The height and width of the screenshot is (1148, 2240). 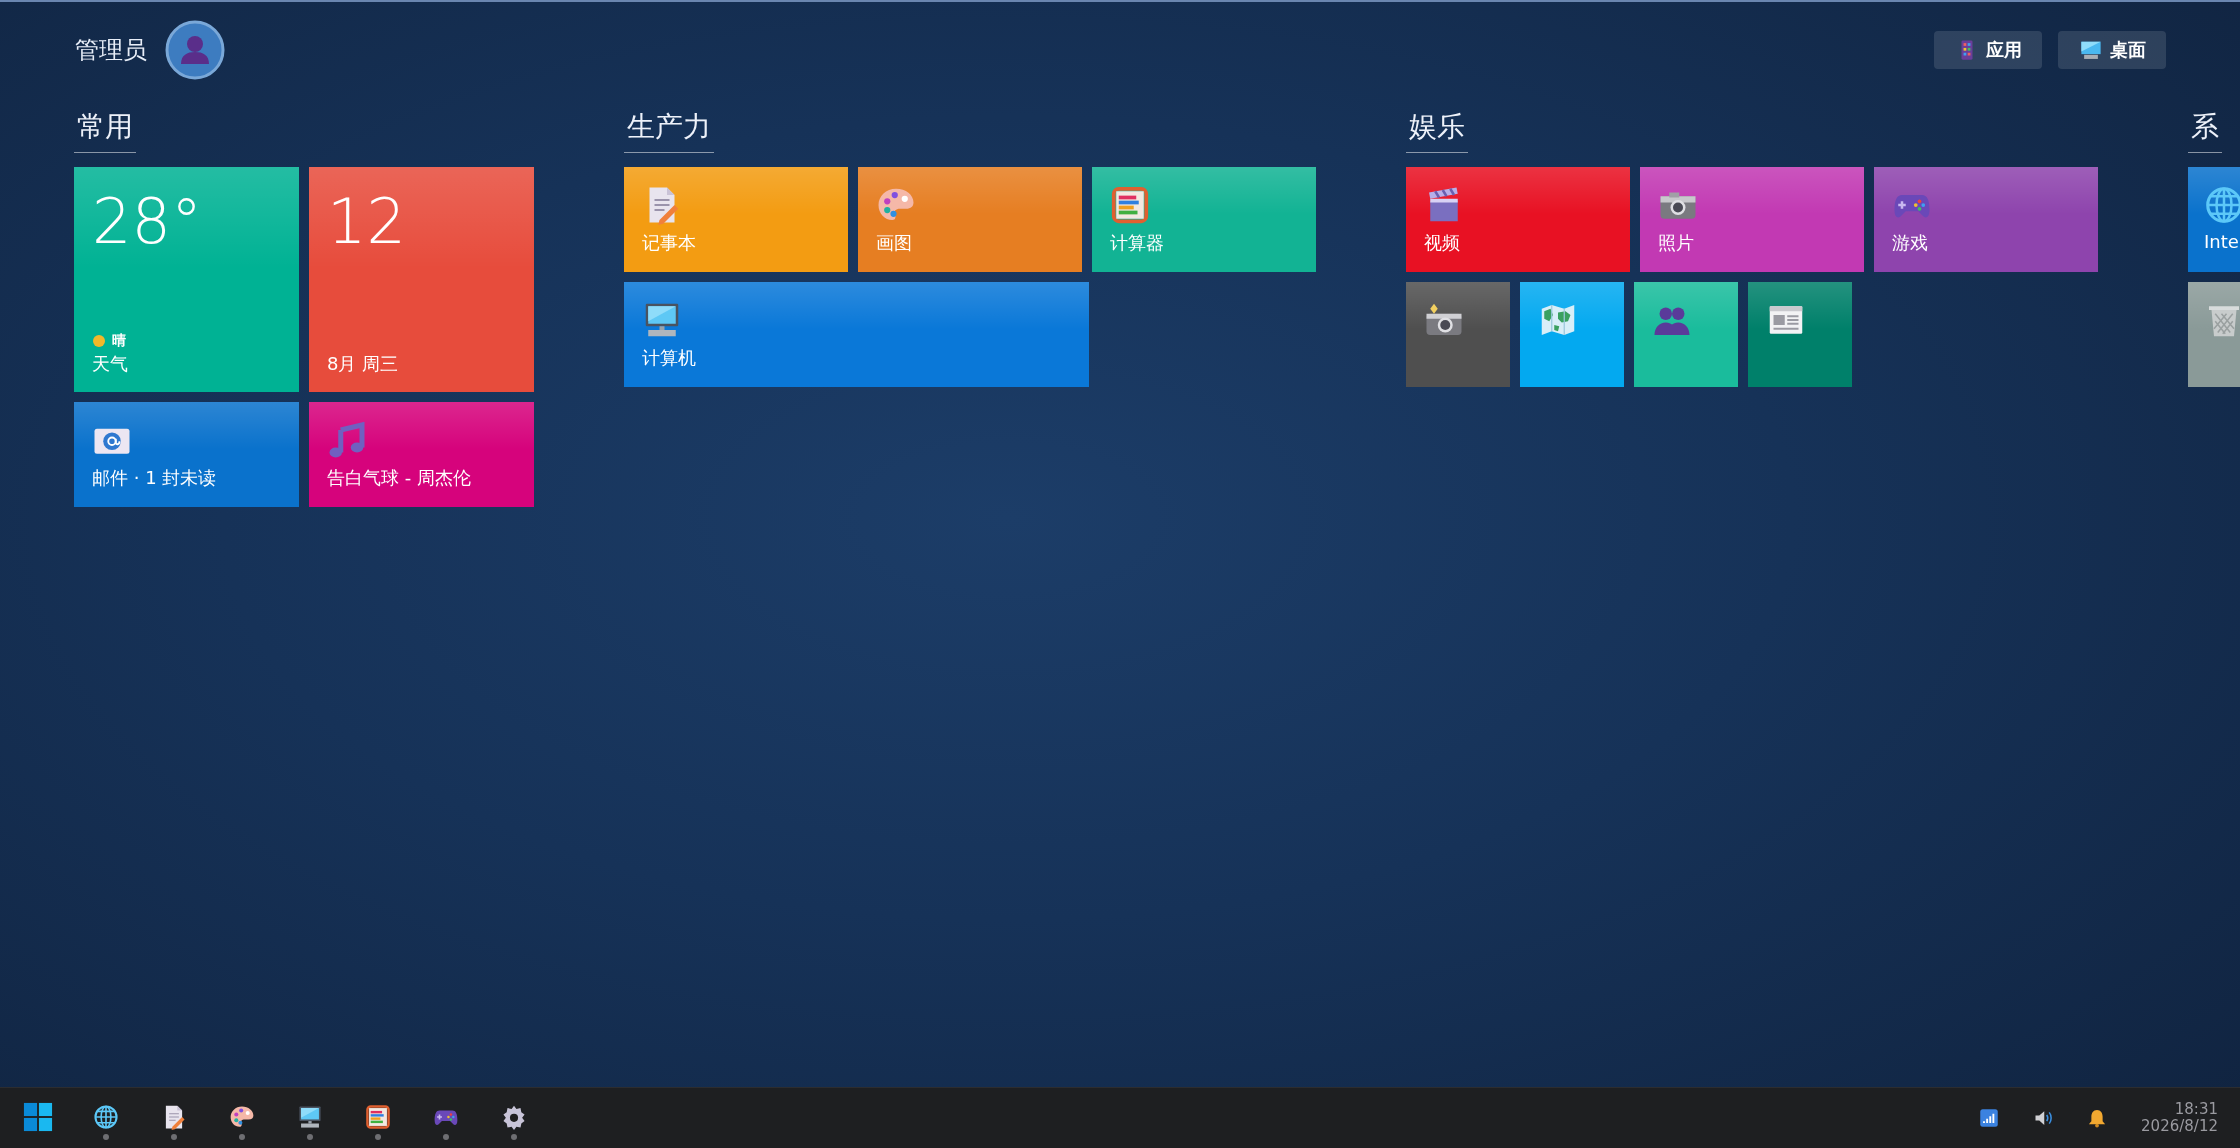 What do you see at coordinates (1910, 243) in the screenshot?
I see `tile-label: 游戏` at bounding box center [1910, 243].